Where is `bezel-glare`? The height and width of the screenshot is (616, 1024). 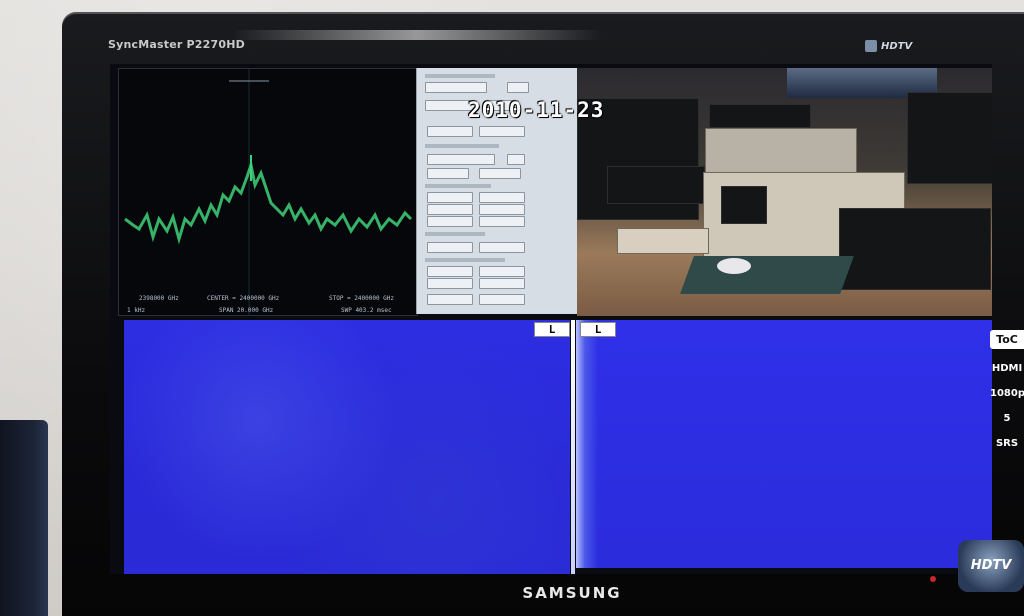
bezel-glare is located at coordinates (417, 35).